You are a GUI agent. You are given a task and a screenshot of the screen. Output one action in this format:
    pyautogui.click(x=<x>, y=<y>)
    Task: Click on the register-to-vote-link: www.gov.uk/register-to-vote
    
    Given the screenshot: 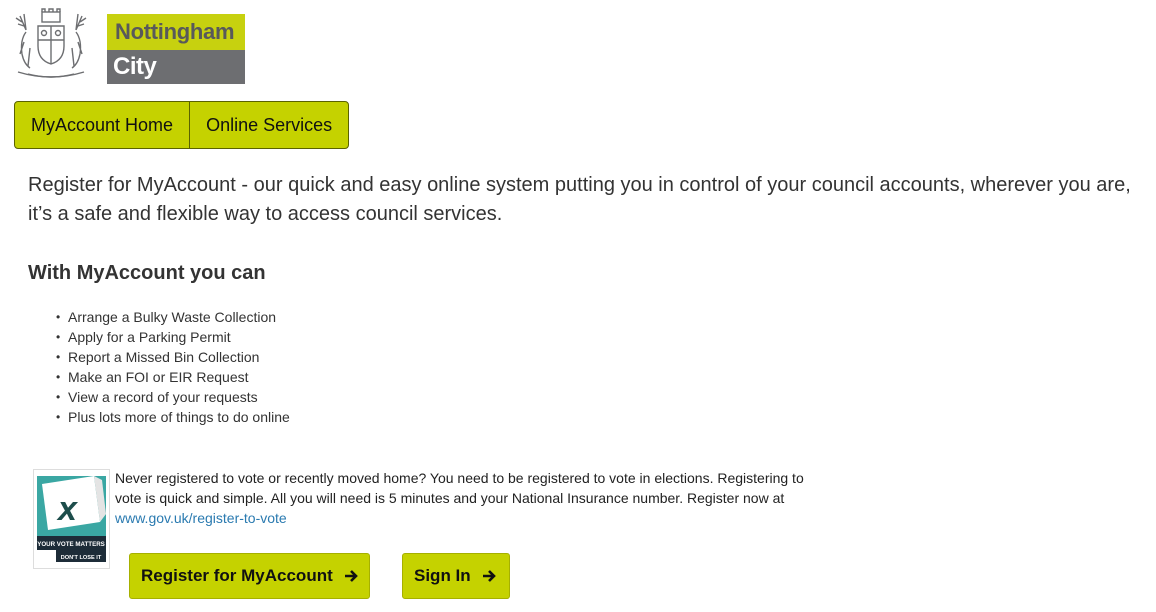 What is the action you would take?
    pyautogui.click(x=201, y=518)
    